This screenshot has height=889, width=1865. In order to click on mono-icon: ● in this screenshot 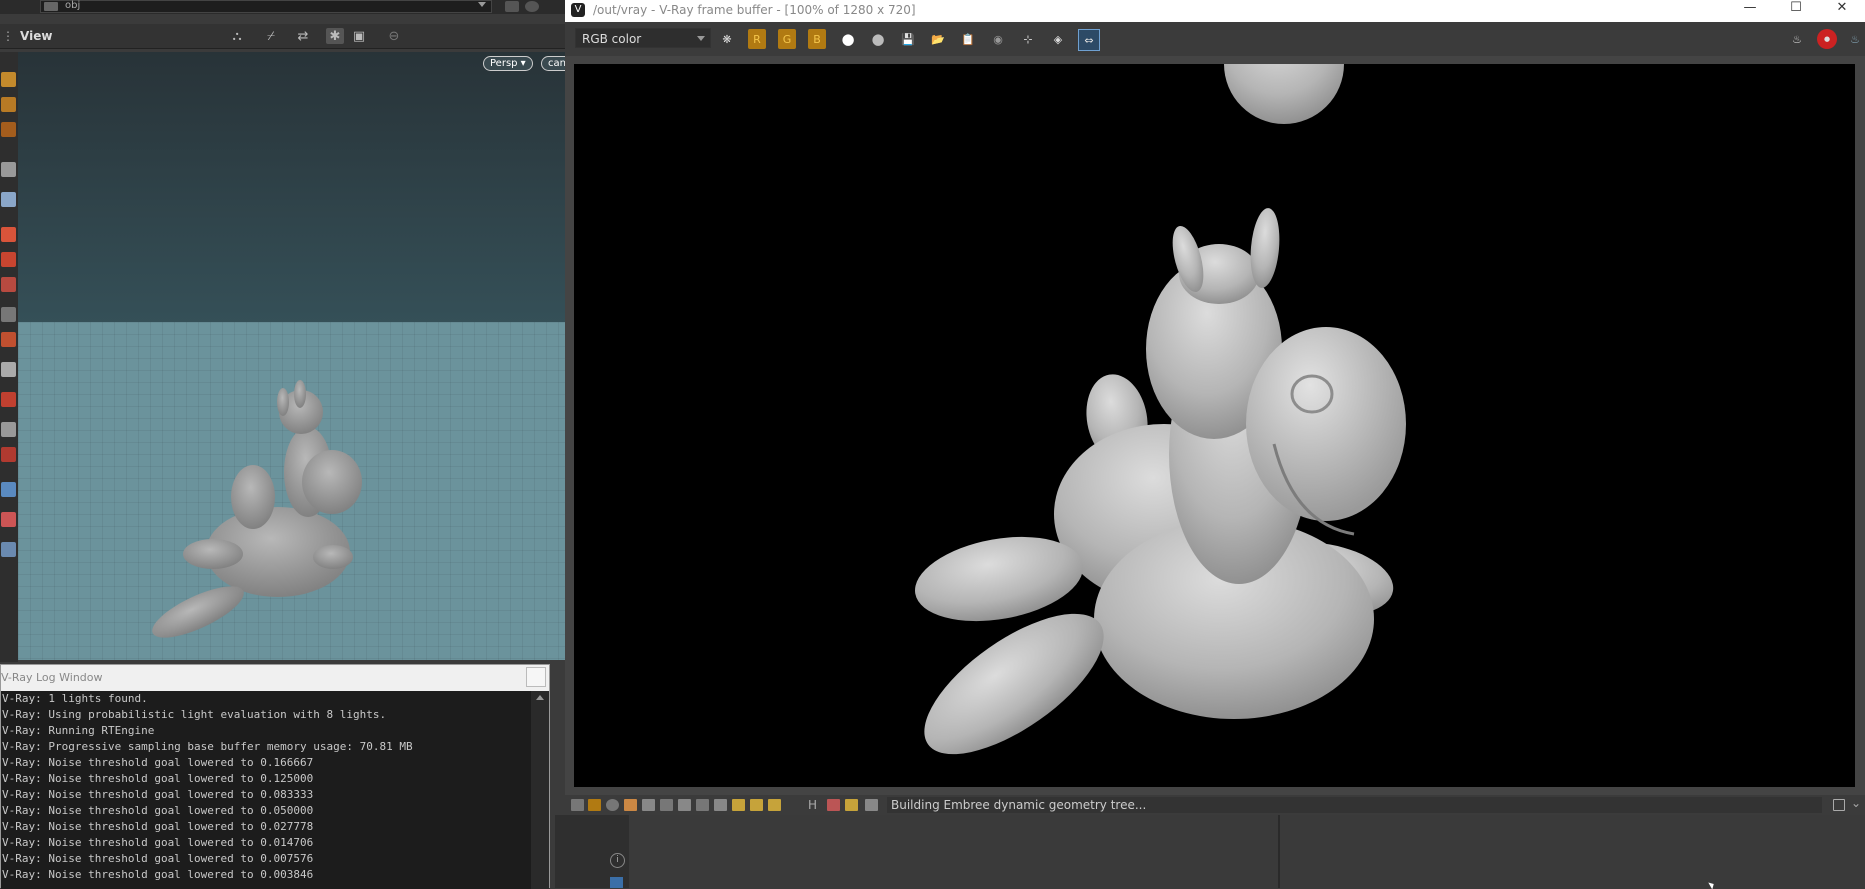, I will do `click(878, 39)`.